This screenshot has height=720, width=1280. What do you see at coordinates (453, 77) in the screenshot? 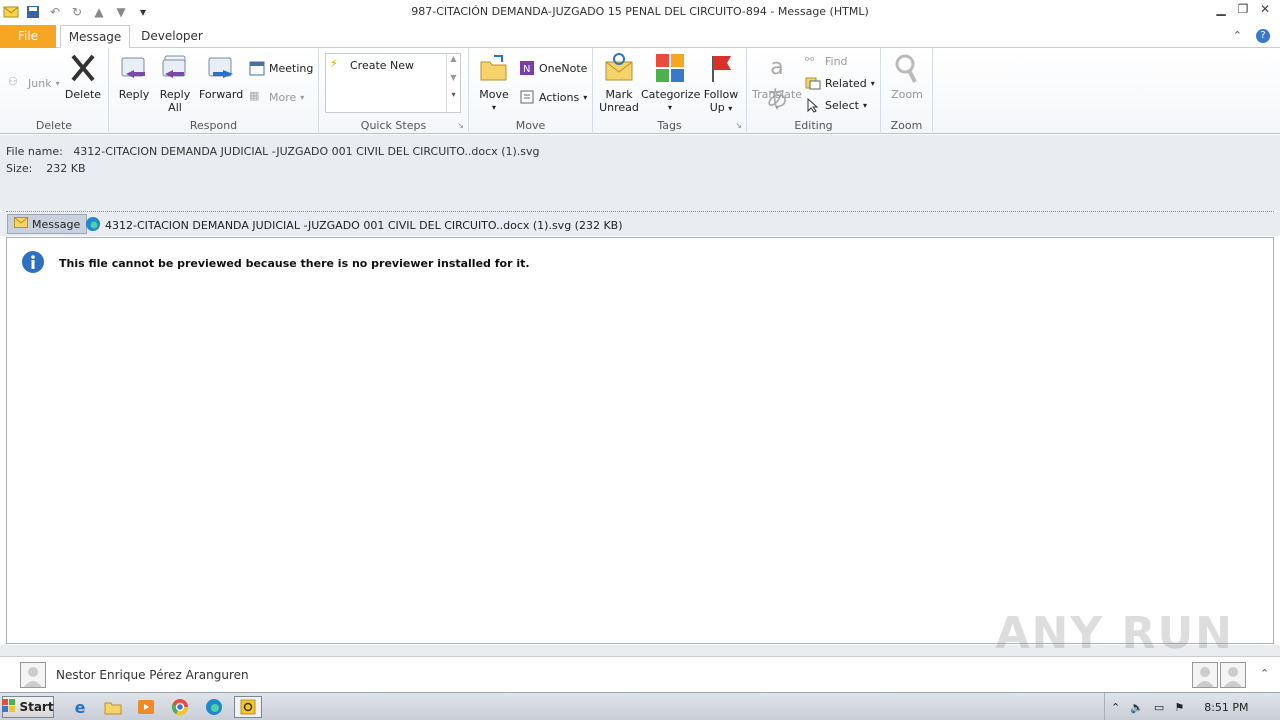
I see `quick-steps-scroll-down: ▼` at bounding box center [453, 77].